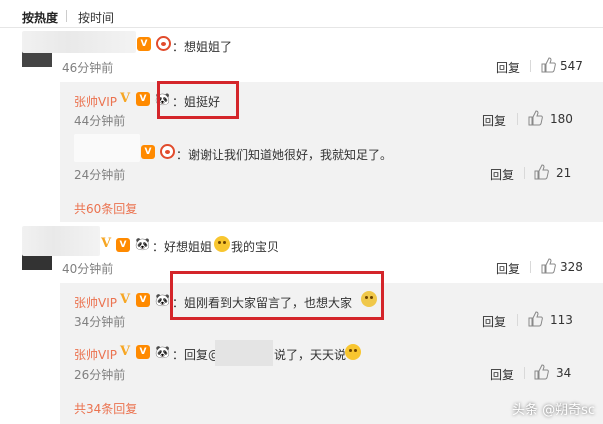 This screenshot has width=603, height=424. What do you see at coordinates (571, 267) in the screenshot?
I see `like-count: 328` at bounding box center [571, 267].